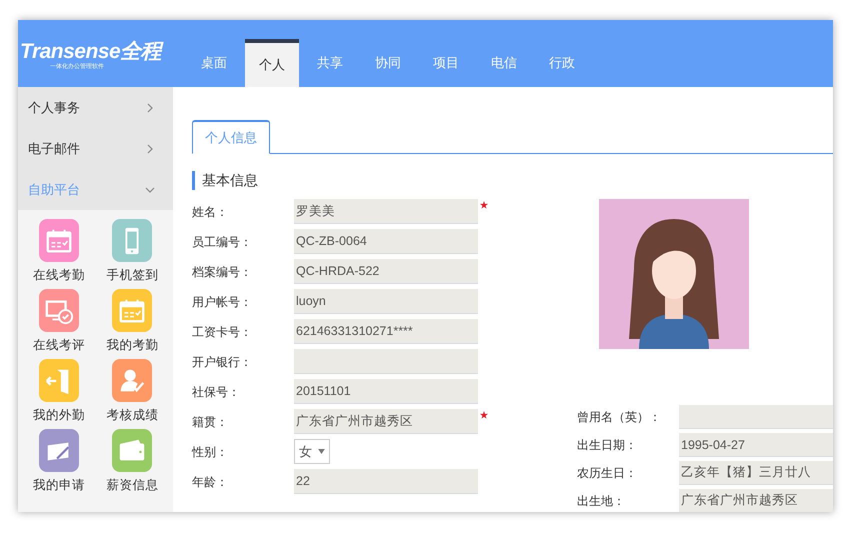 The height and width of the screenshot is (535, 850). I want to click on field-label: 性别：, so click(210, 452).